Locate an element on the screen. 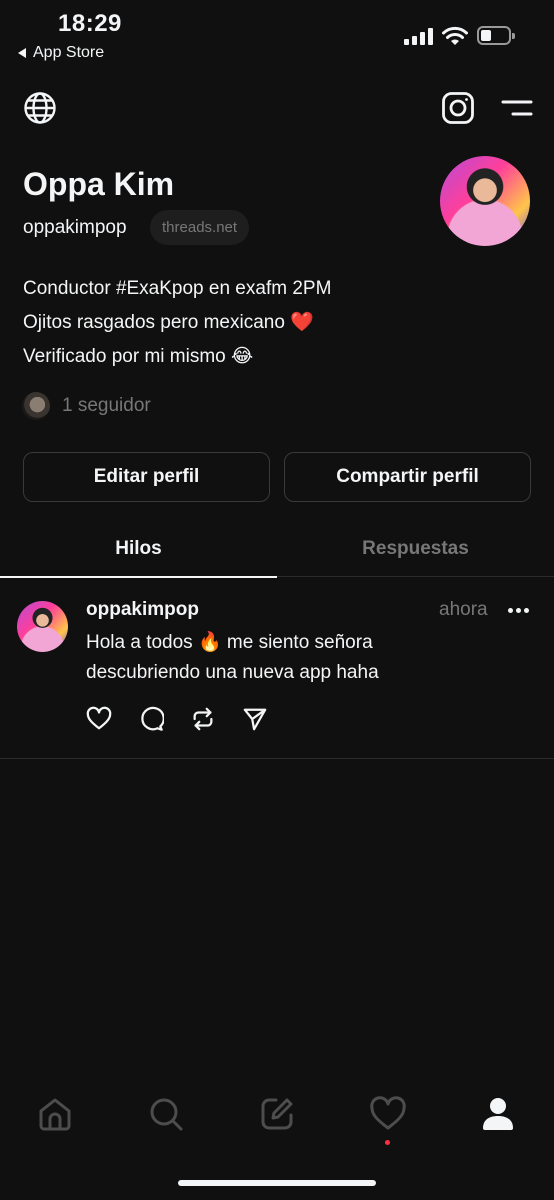 Image resolution: width=554 pixels, height=1200 pixels. heart-emoji: ❤️ is located at coordinates (302, 322).